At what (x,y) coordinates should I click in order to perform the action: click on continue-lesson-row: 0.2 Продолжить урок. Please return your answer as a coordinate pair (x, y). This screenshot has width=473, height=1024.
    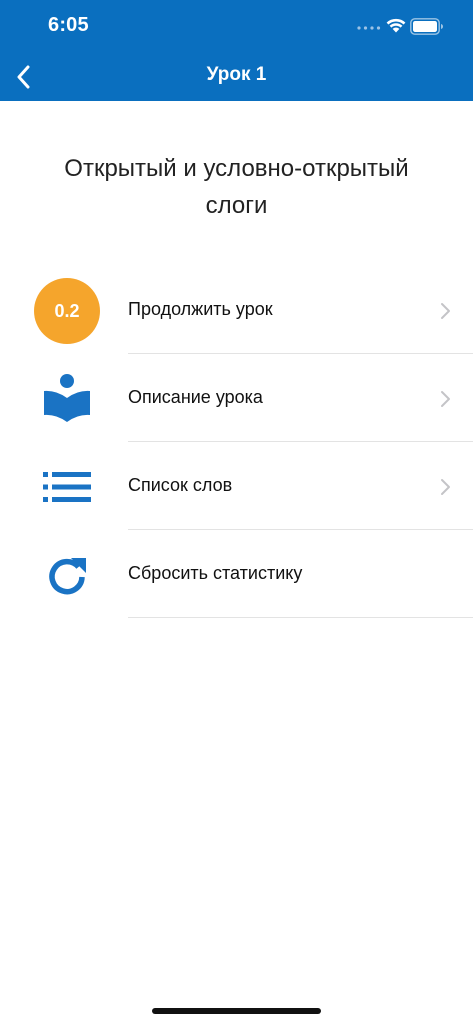
    Looking at the image, I should click on (236, 310).